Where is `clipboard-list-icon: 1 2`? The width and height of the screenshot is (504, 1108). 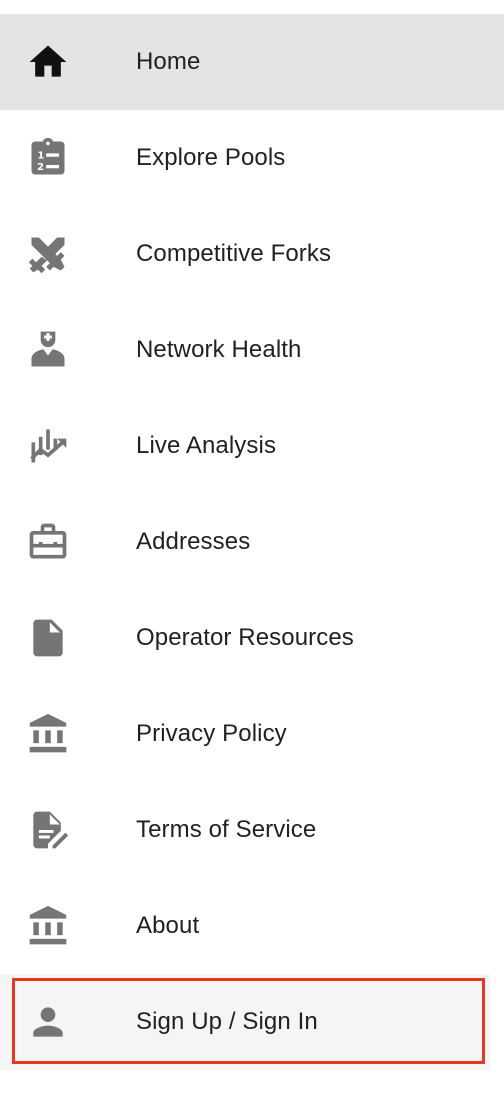
clipboard-list-icon: 1 2 is located at coordinates (48, 158).